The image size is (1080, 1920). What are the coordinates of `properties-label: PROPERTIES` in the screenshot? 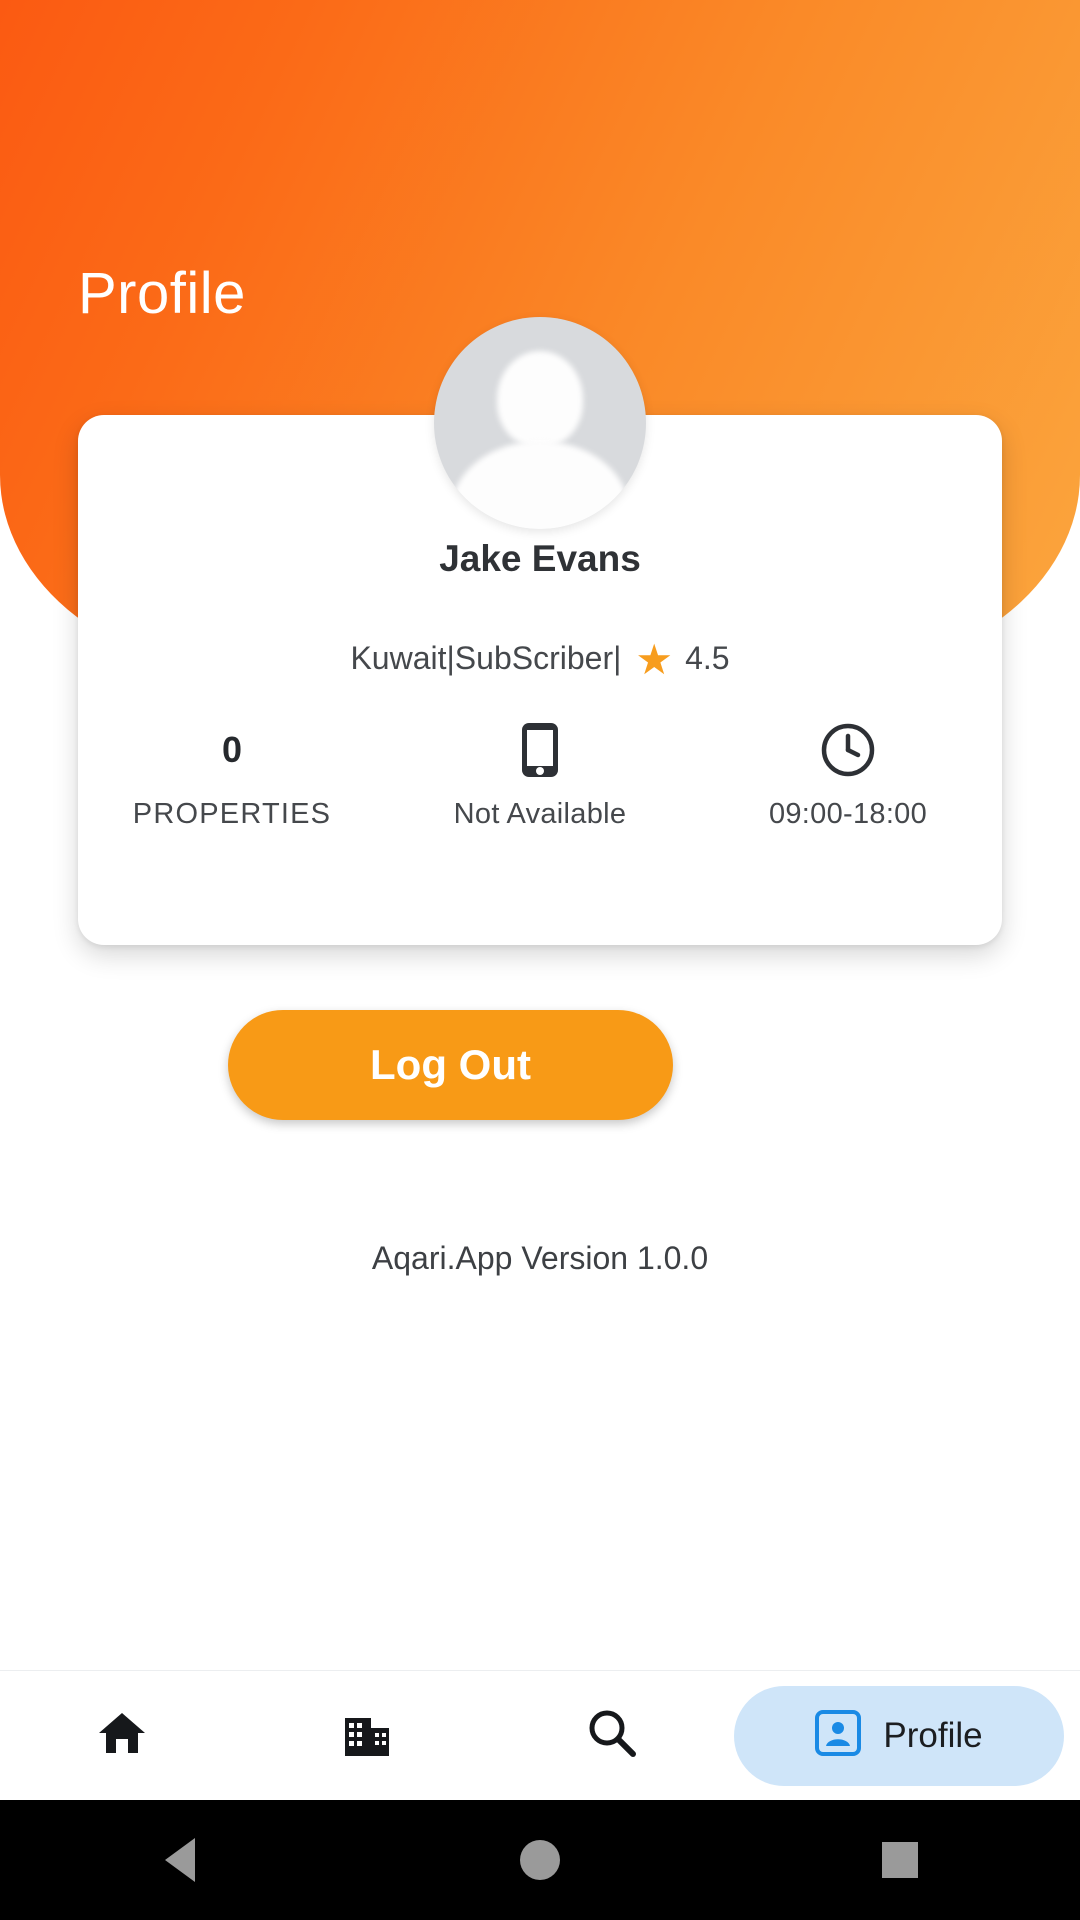 It's located at (232, 814).